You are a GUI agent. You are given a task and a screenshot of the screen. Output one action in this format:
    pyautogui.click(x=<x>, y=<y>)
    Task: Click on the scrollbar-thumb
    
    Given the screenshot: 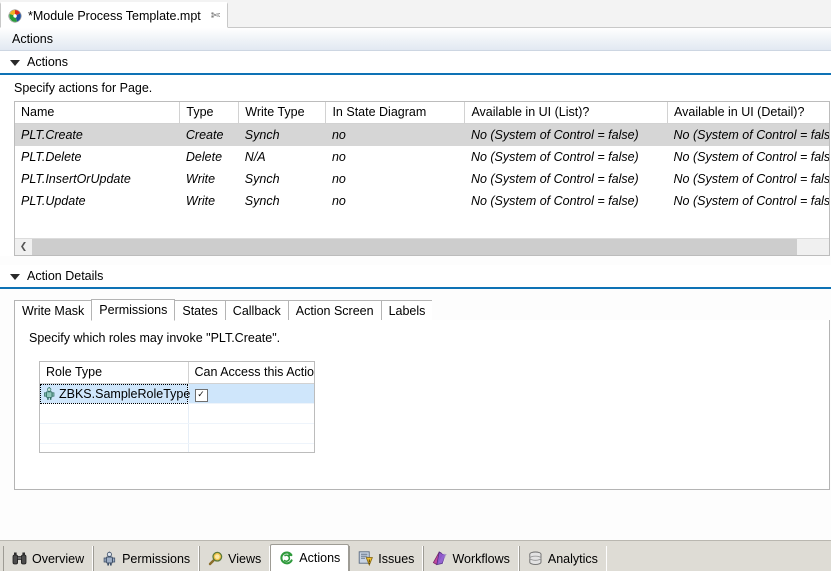 What is the action you would take?
    pyautogui.click(x=415, y=247)
    